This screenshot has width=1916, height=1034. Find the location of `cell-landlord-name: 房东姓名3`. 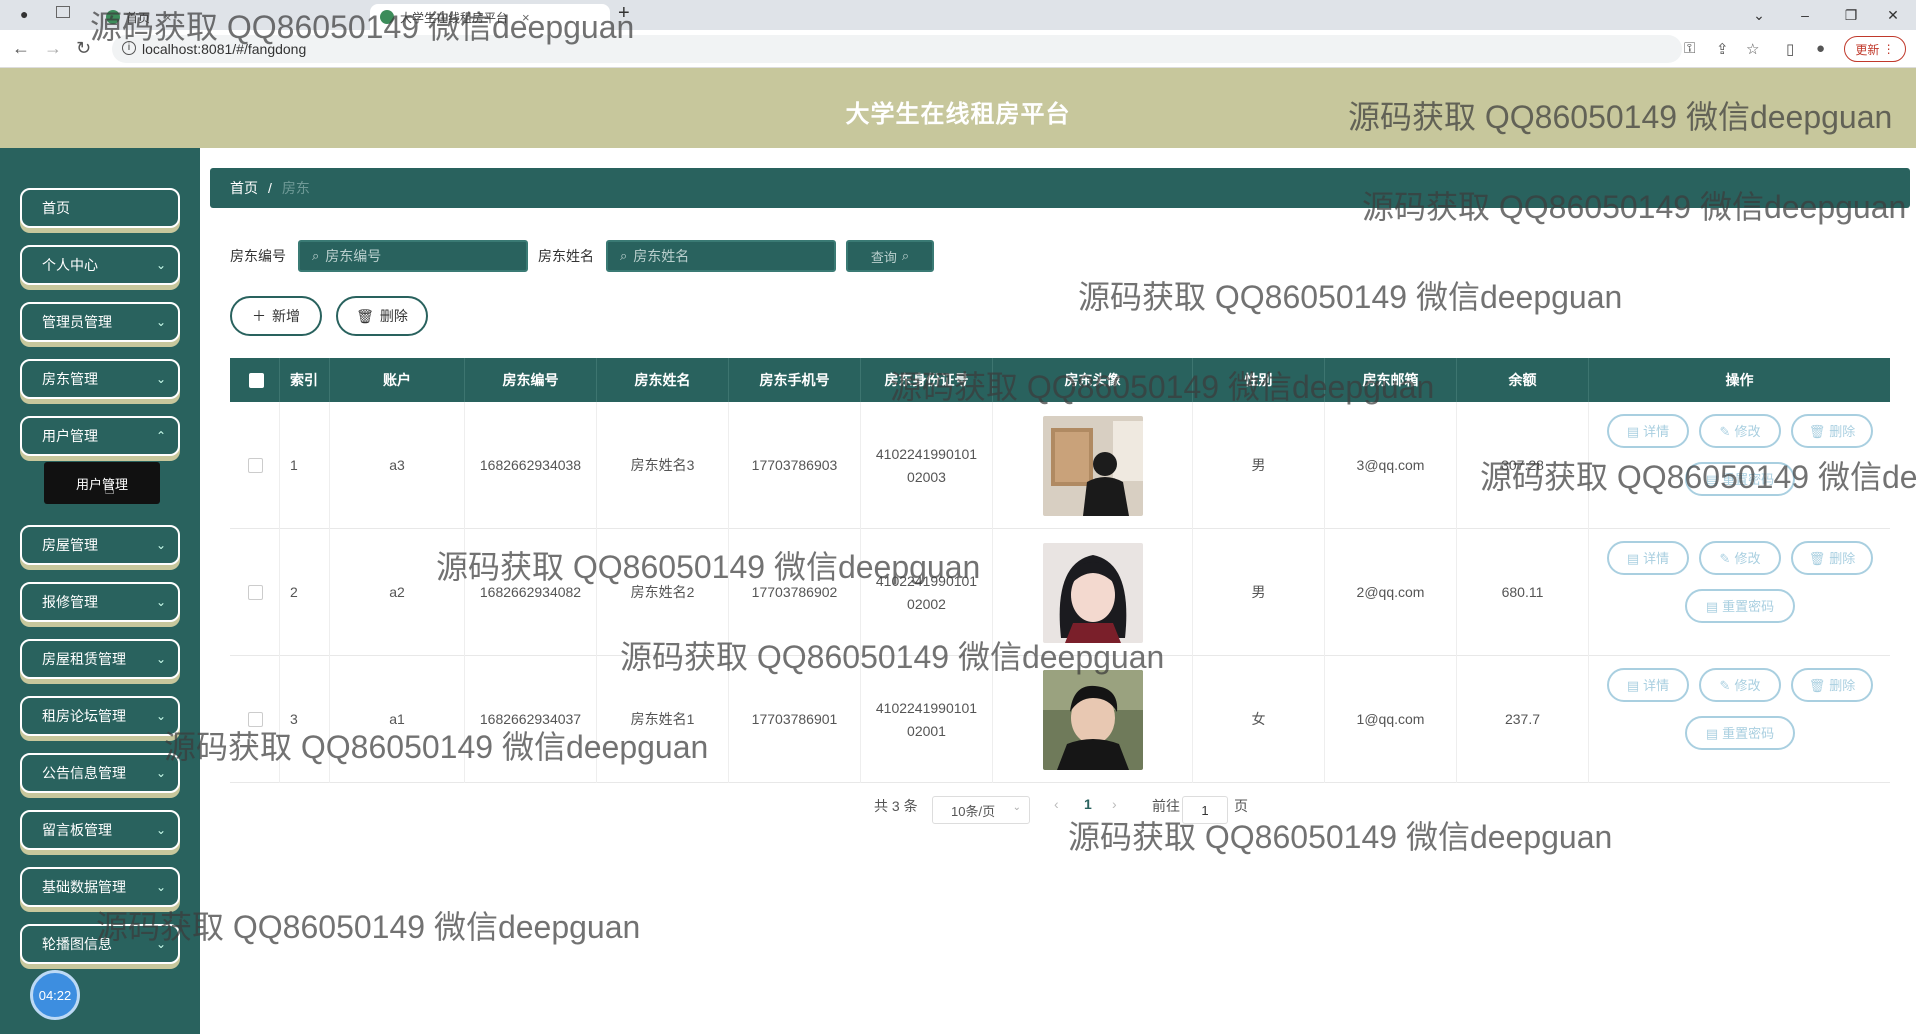

cell-landlord-name: 房东姓名3 is located at coordinates (663, 465).